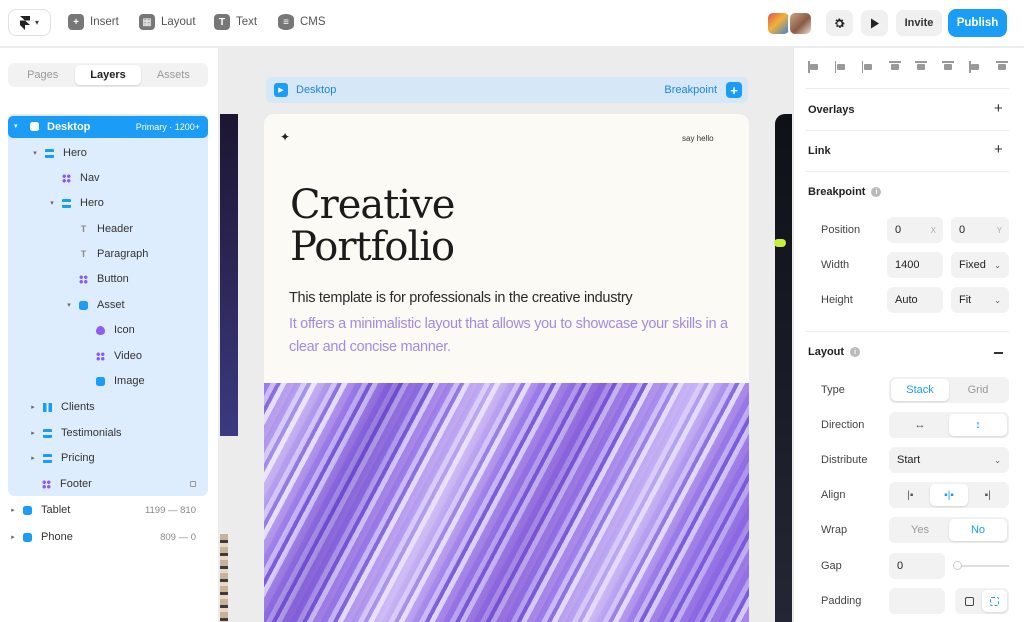 This screenshot has width=1024, height=622. What do you see at coordinates (40, 537) in the screenshot?
I see `layer-phone: ▸ Phone` at bounding box center [40, 537].